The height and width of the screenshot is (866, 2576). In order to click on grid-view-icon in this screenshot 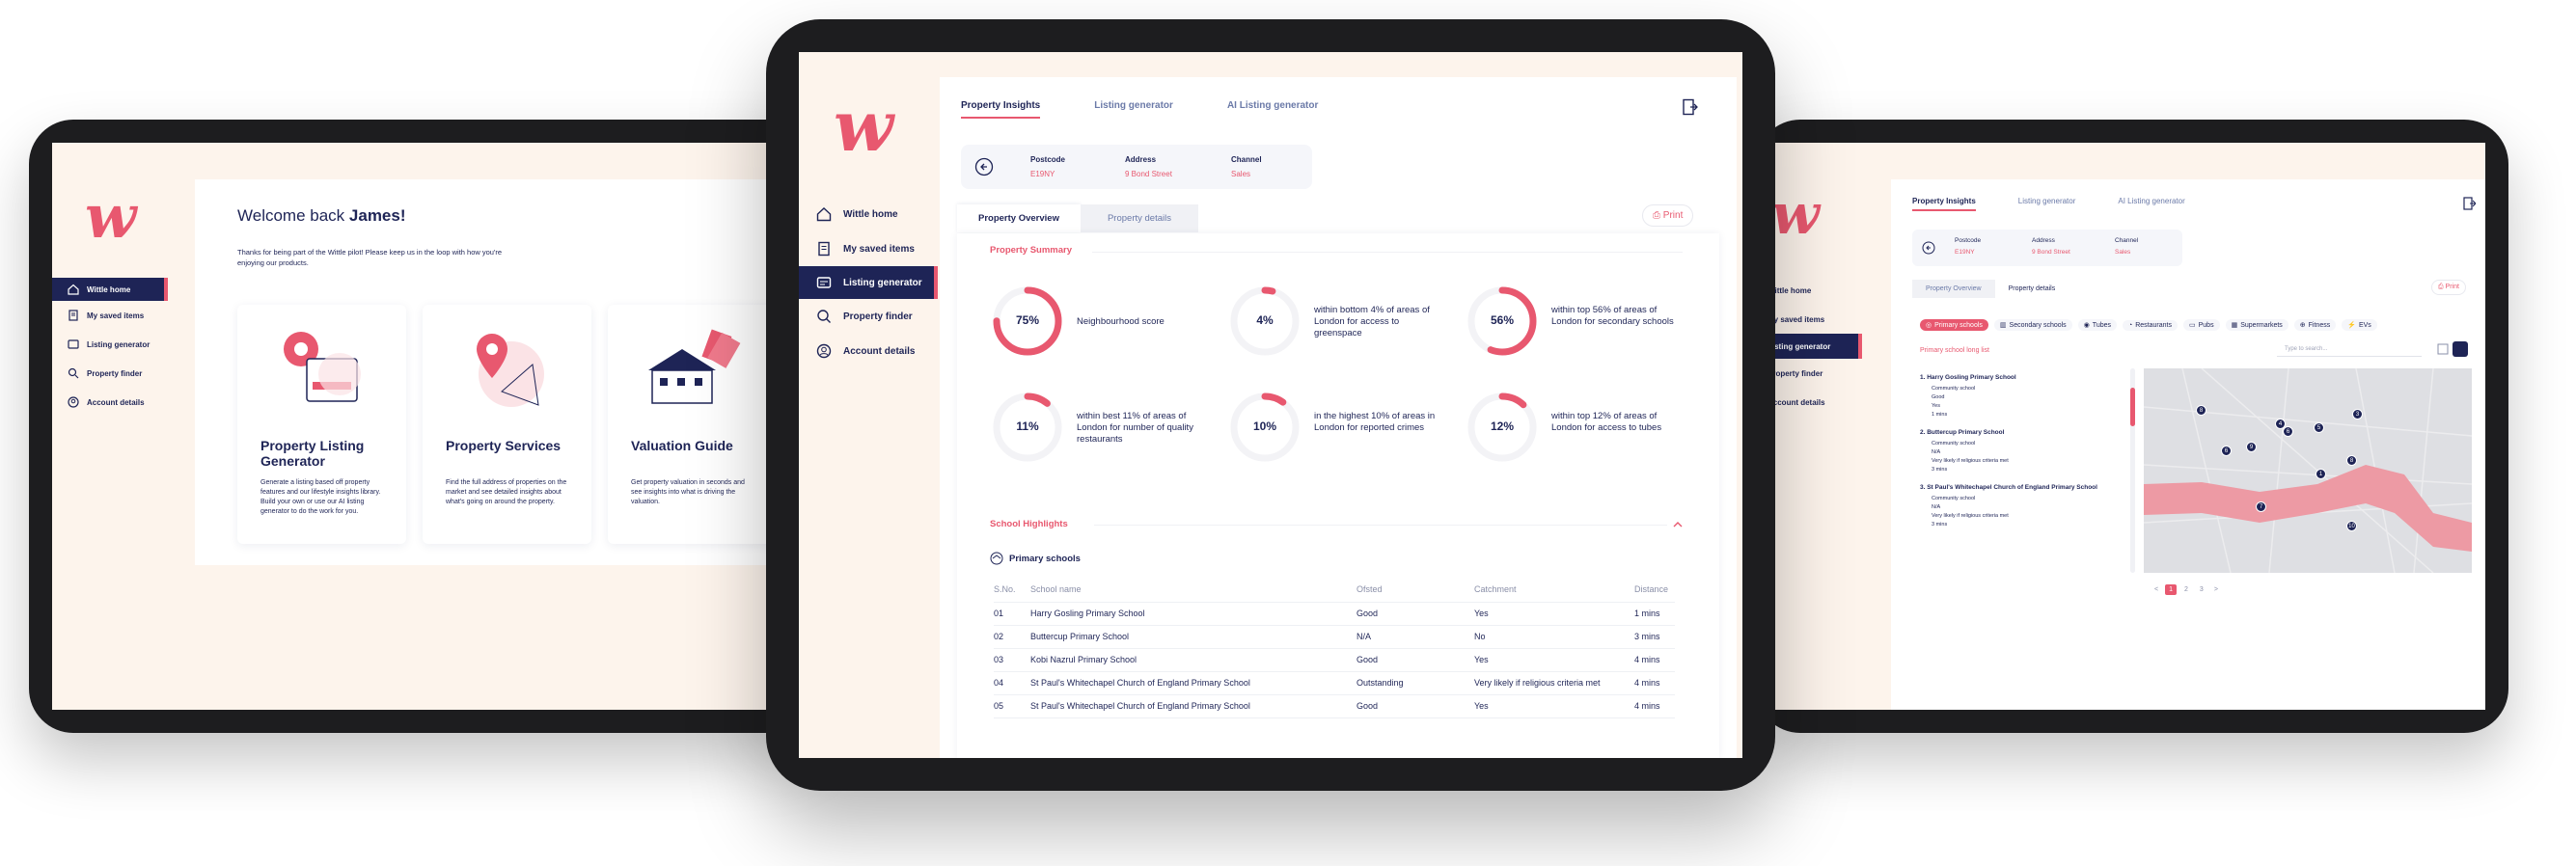, I will do `click(2443, 349)`.